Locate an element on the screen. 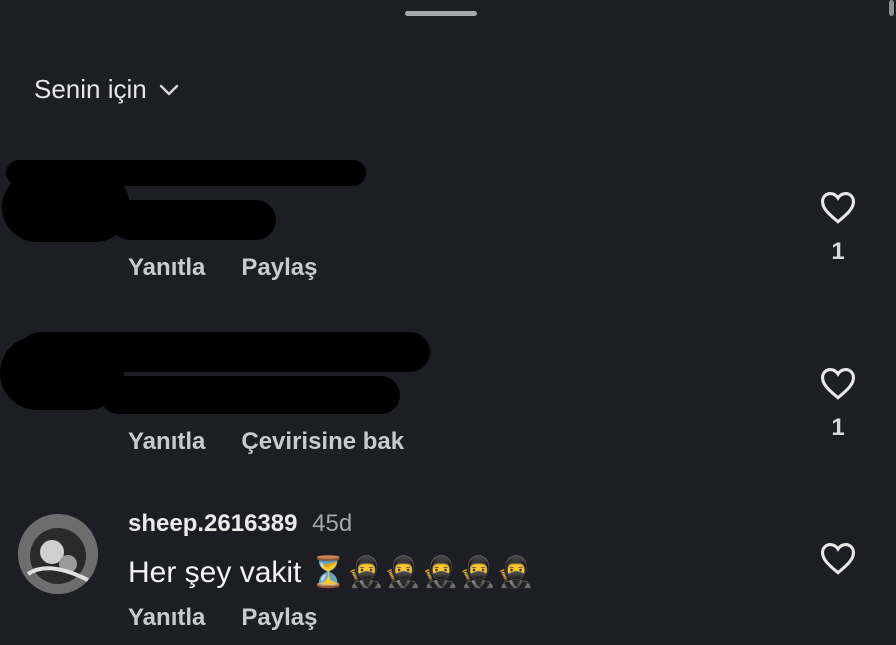  avatar is located at coordinates (58, 554).